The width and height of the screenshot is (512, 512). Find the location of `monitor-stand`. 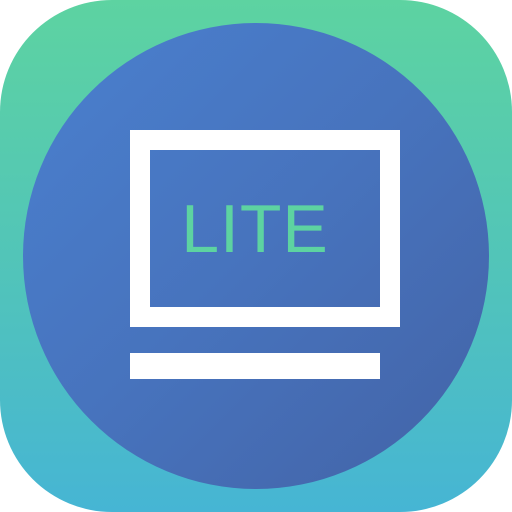

monitor-stand is located at coordinates (255, 366).